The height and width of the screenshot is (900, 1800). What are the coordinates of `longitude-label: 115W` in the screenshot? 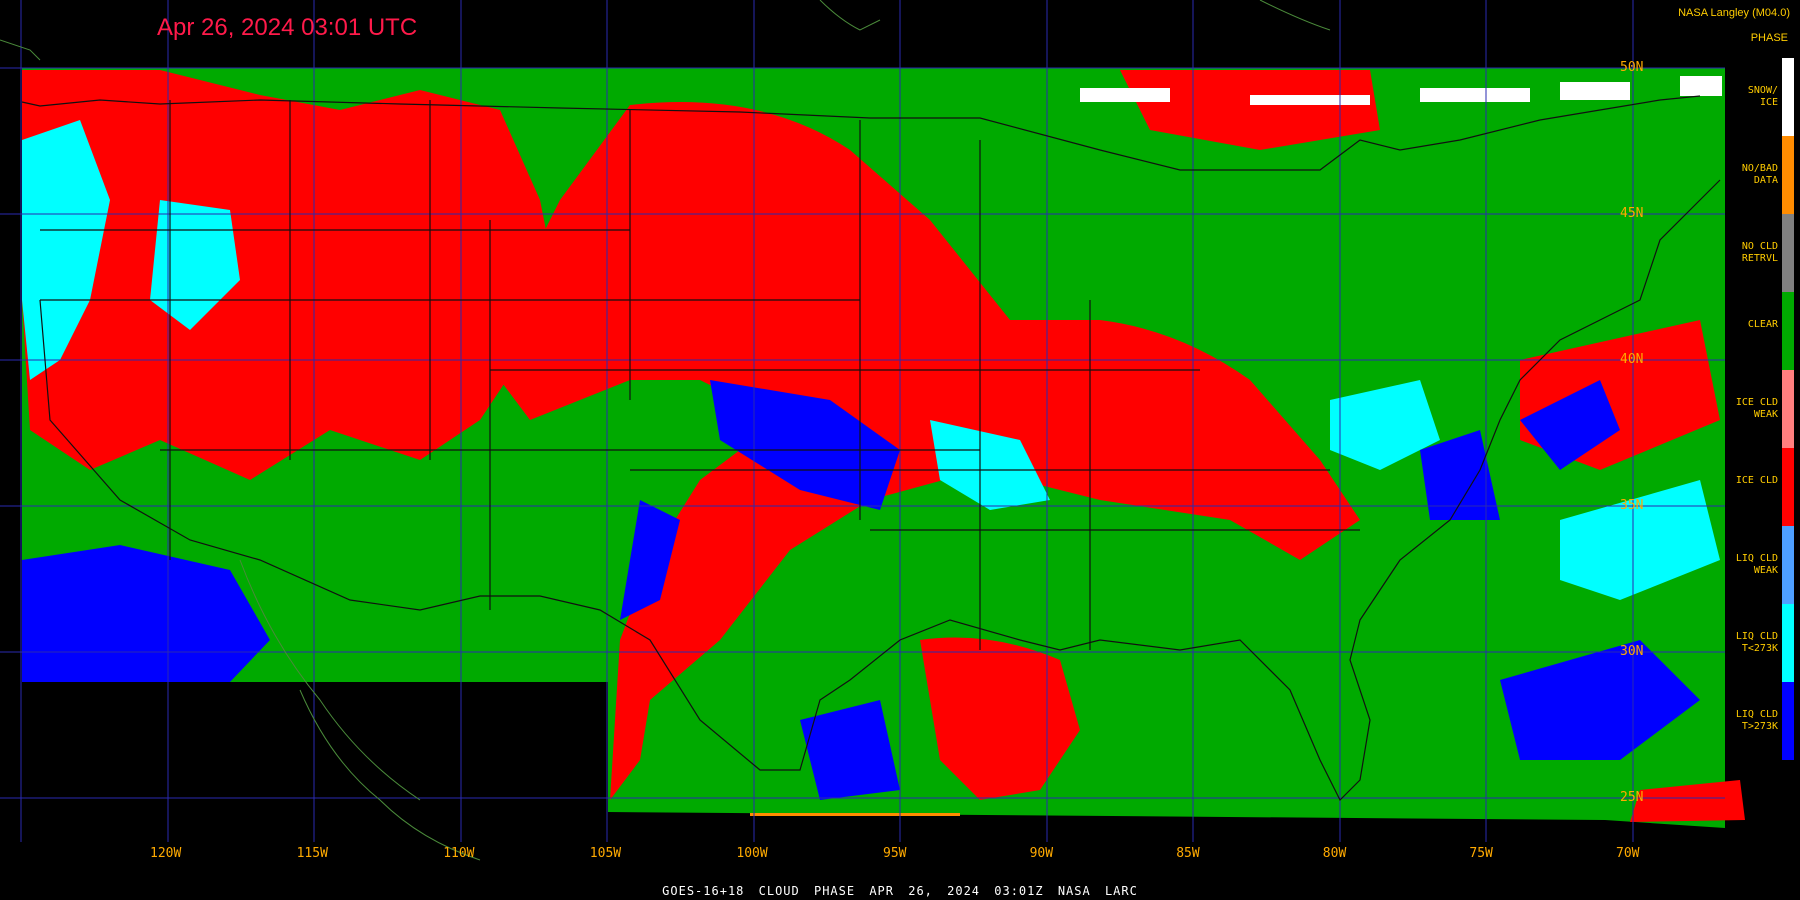 It's located at (312, 853).